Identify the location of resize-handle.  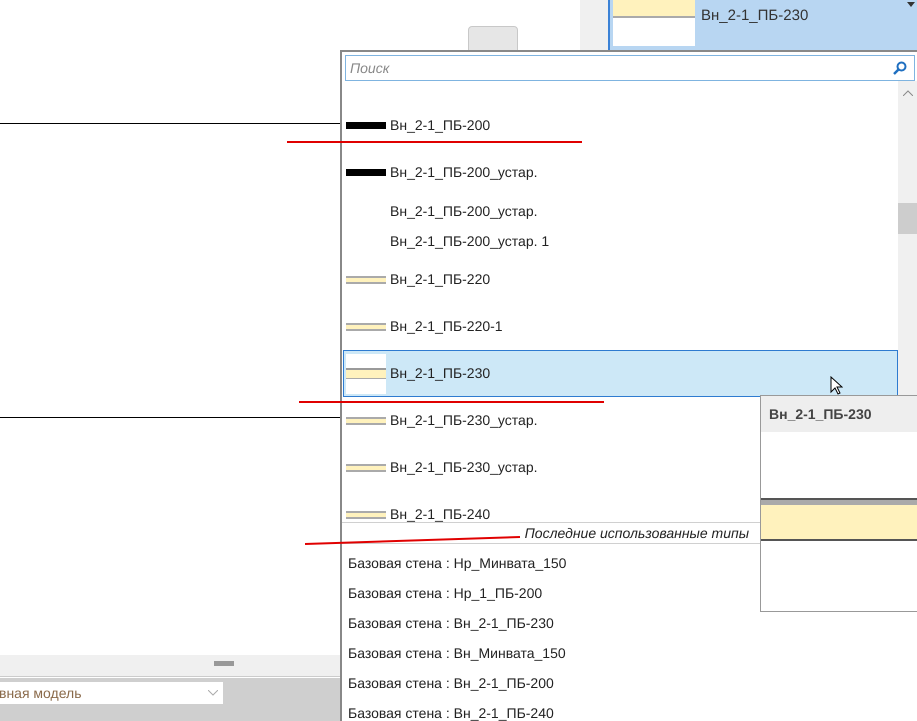
(224, 663).